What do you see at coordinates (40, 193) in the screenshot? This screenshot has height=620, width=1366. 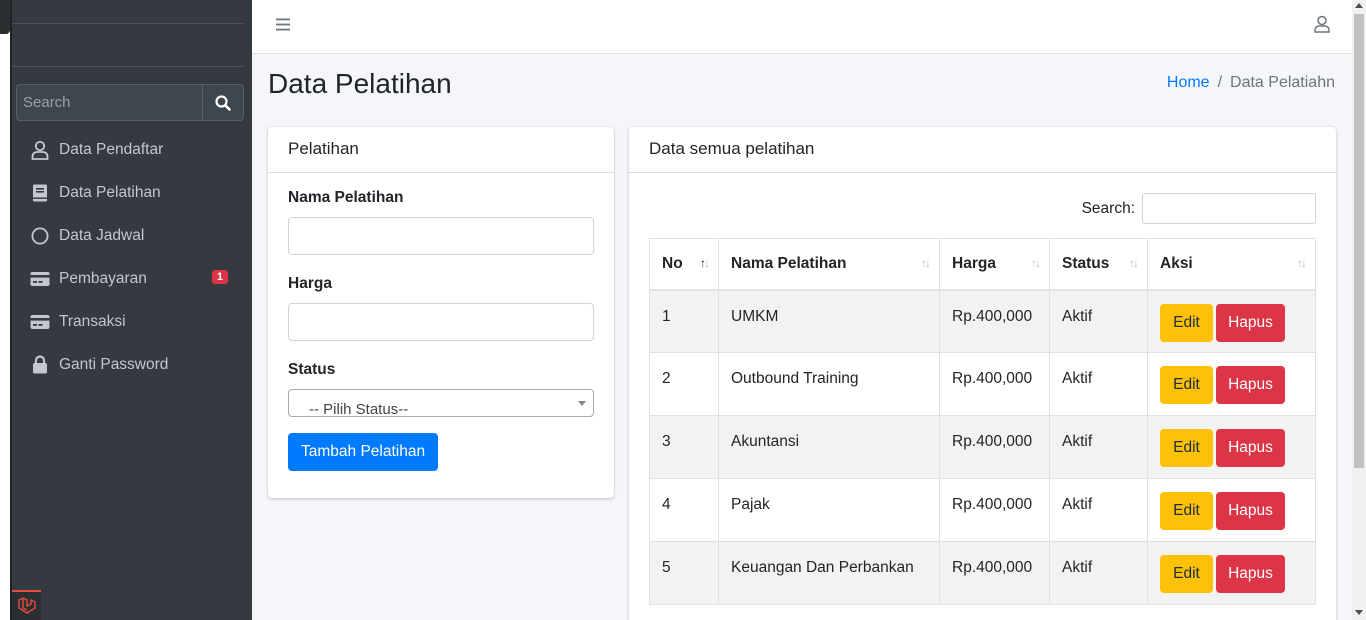 I see `book-icon` at bounding box center [40, 193].